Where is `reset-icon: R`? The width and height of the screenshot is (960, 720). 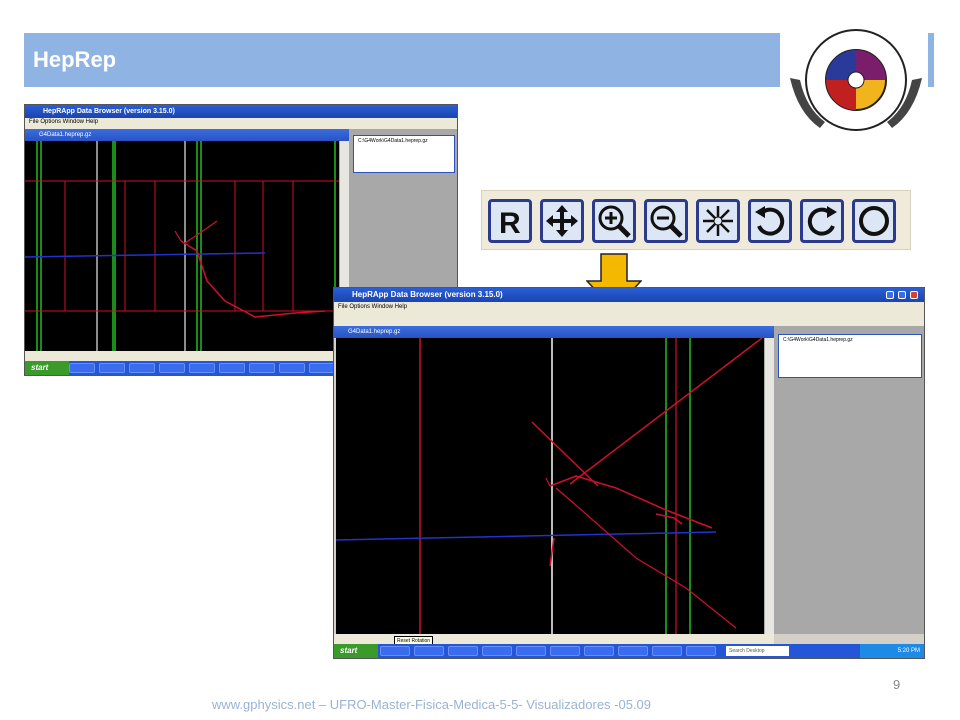 reset-icon: R is located at coordinates (510, 221).